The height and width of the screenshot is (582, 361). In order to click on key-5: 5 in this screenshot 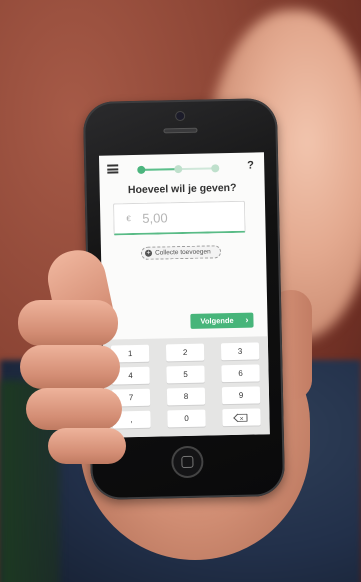, I will do `click(185, 374)`.